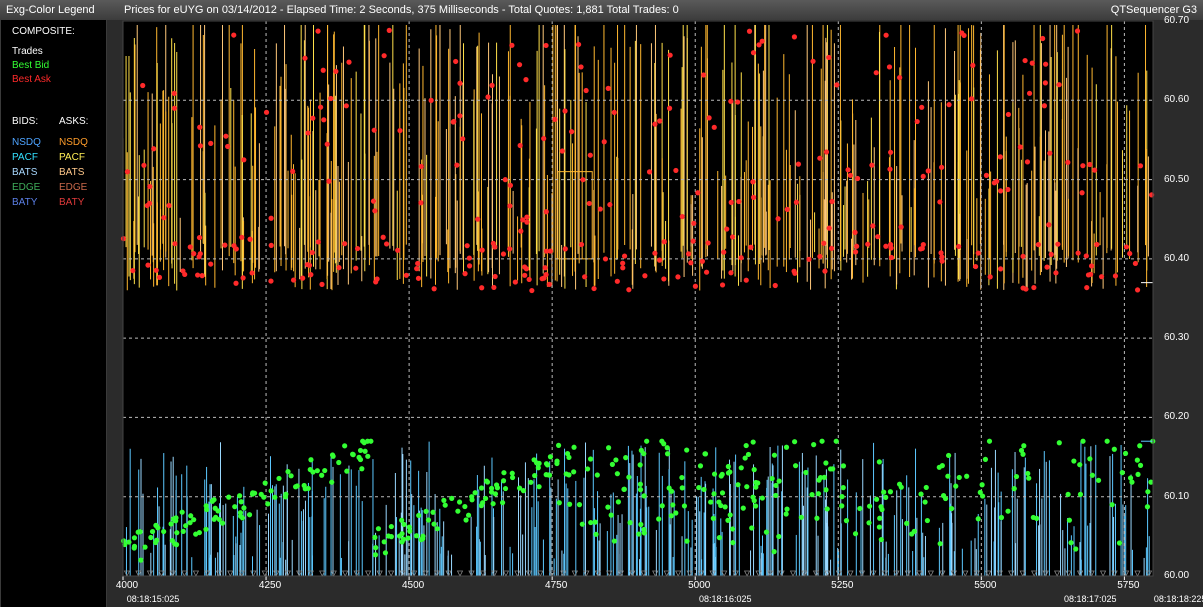 This screenshot has width=1203, height=607. What do you see at coordinates (1128, 585) in the screenshot?
I see `x-tick-label: 5750` at bounding box center [1128, 585].